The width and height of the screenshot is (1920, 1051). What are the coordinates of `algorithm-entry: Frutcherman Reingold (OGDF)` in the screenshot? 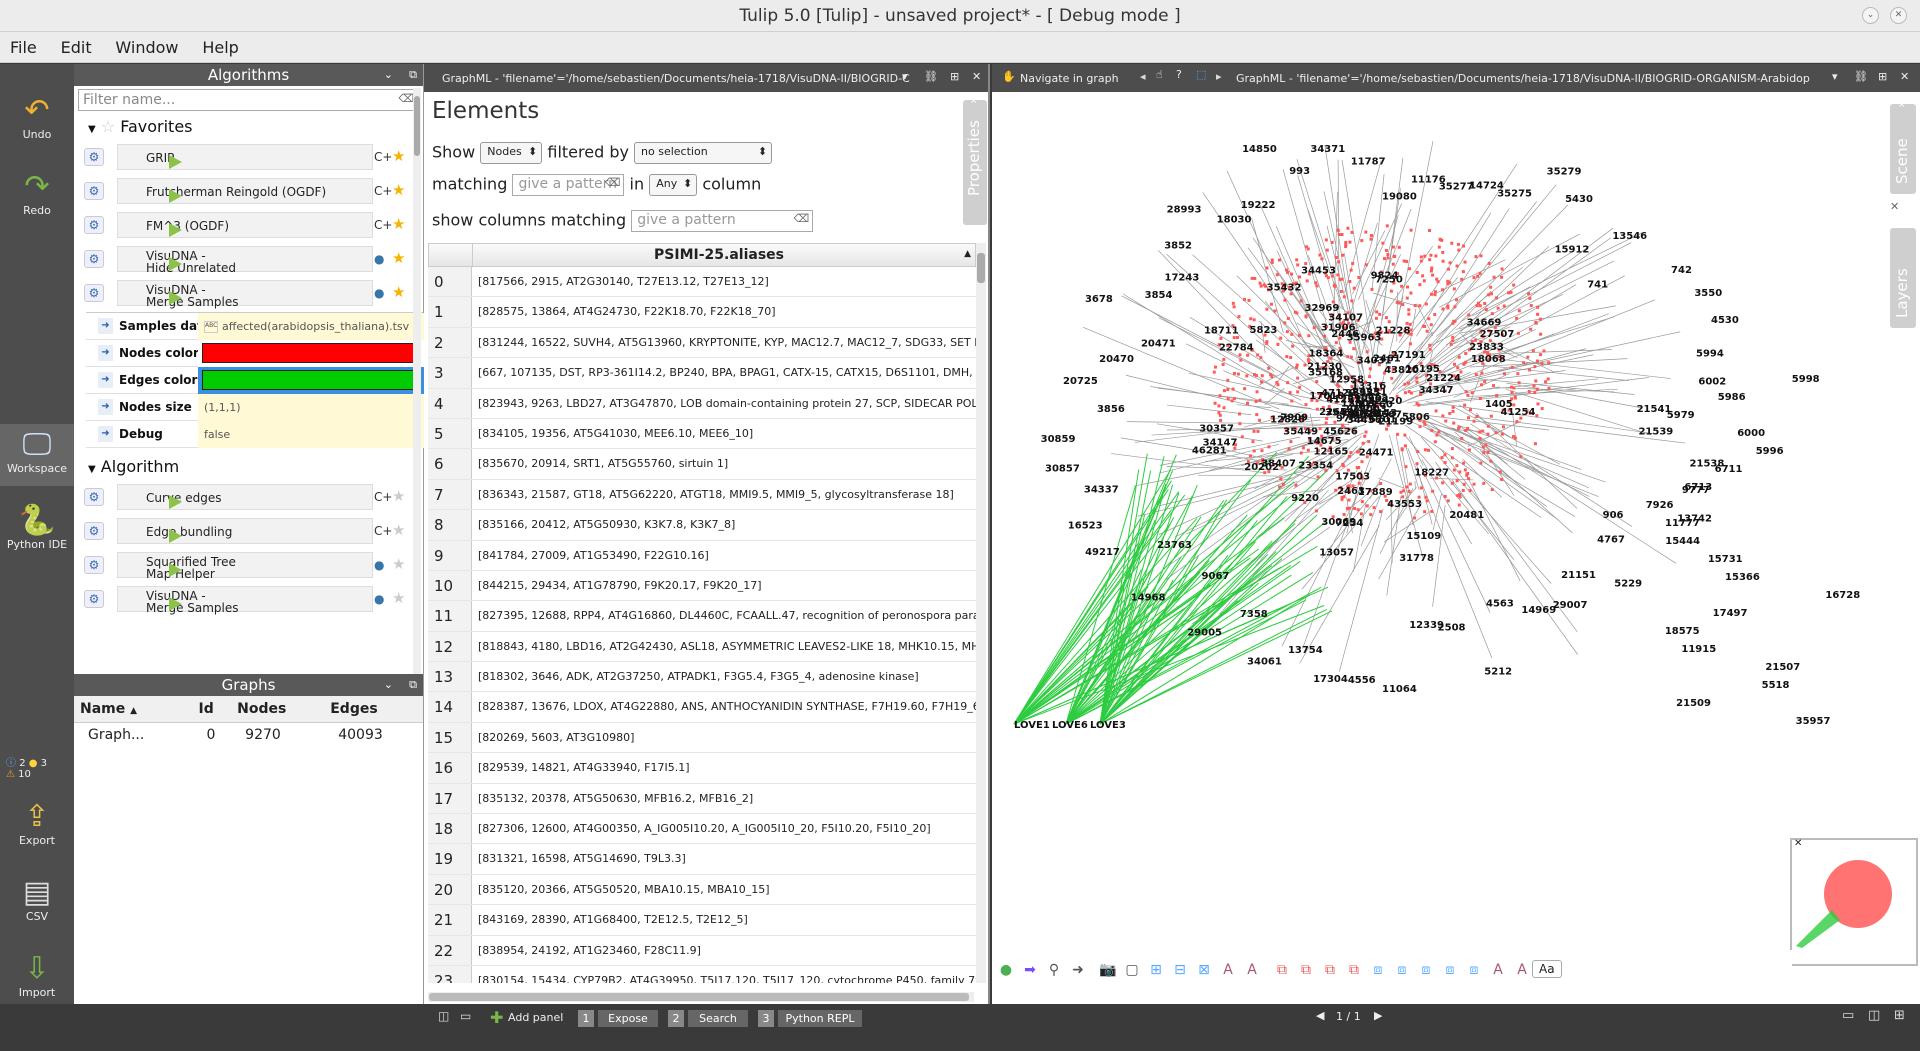 It's located at (245, 191).